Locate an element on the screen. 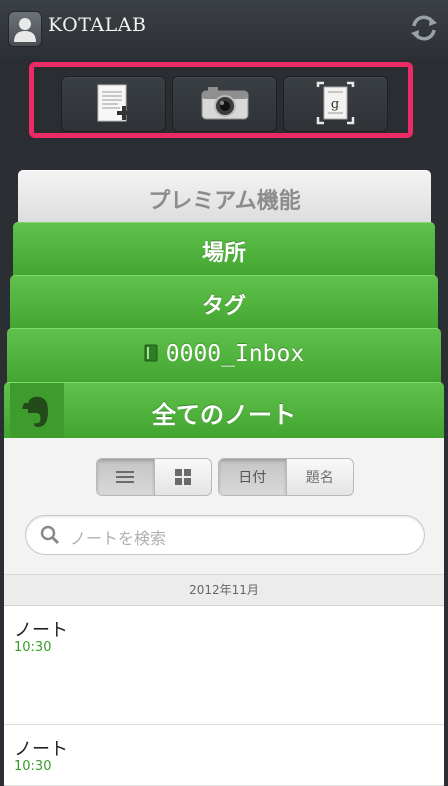  tags-label: タグ is located at coordinates (223, 306).